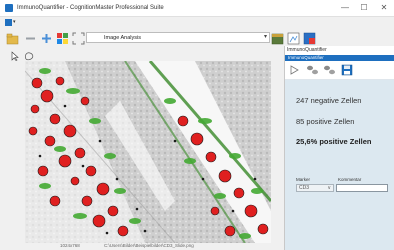 The image size is (394, 250). Describe the element at coordinates (303, 179) in the screenshot. I see `marker-label: Marker` at that location.